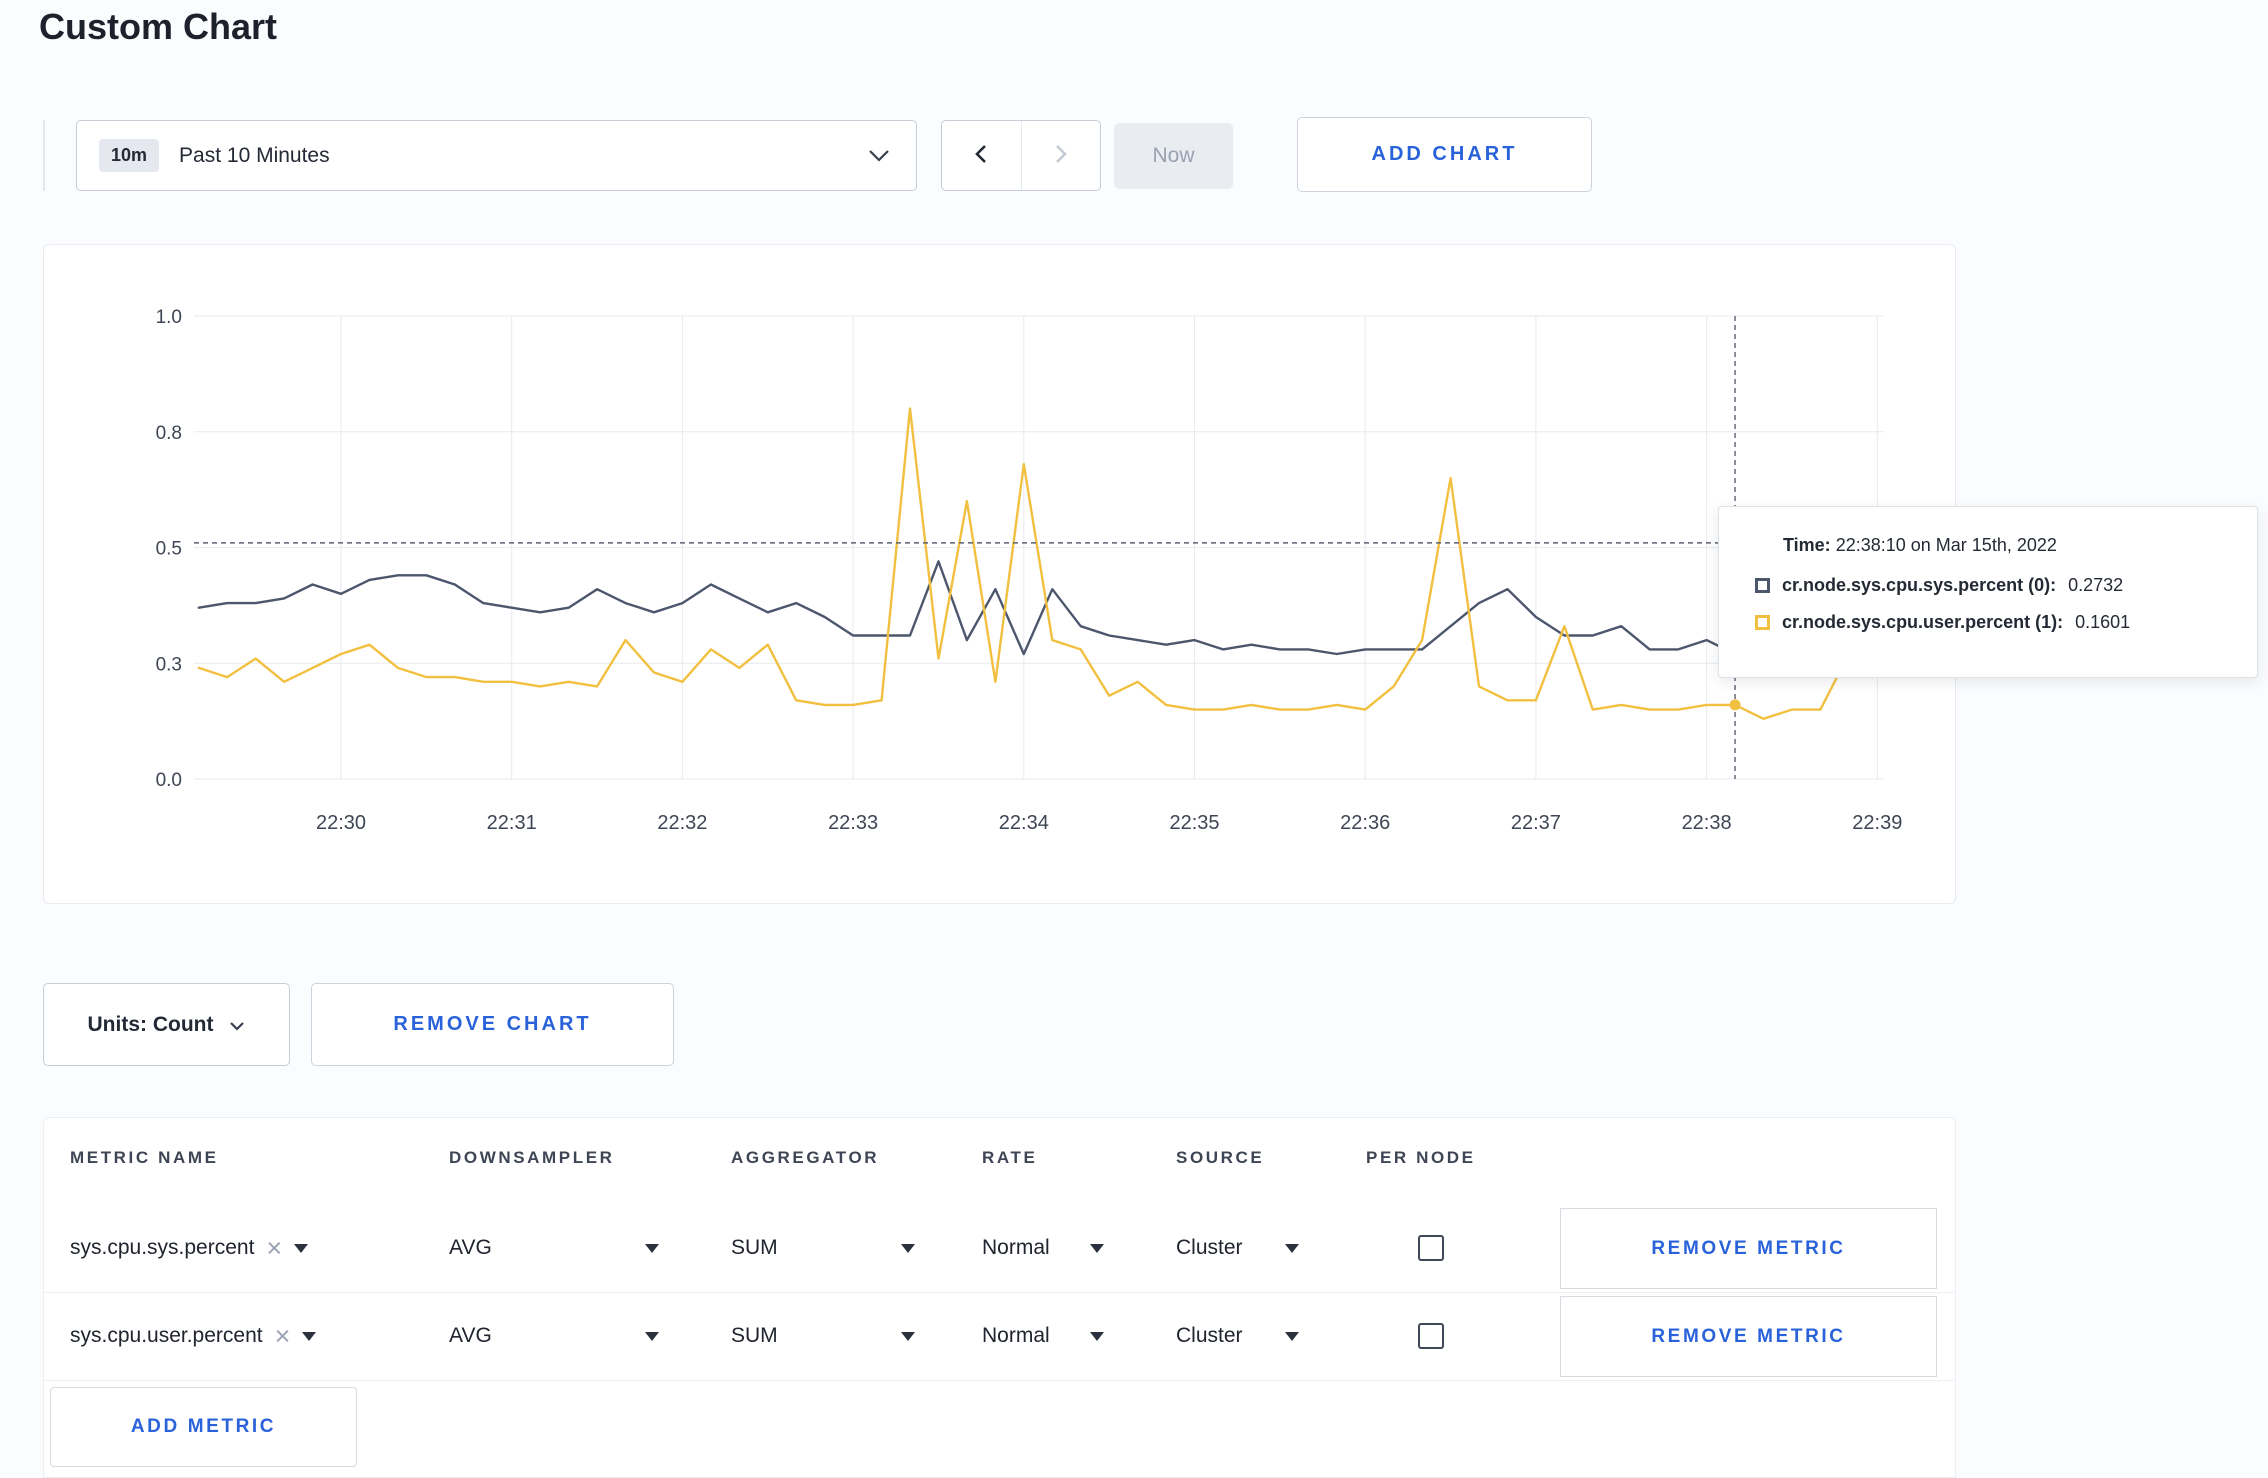 Image resolution: width=2268 pixels, height=1478 pixels. I want to click on svg-text: 0.8, so click(169, 433).